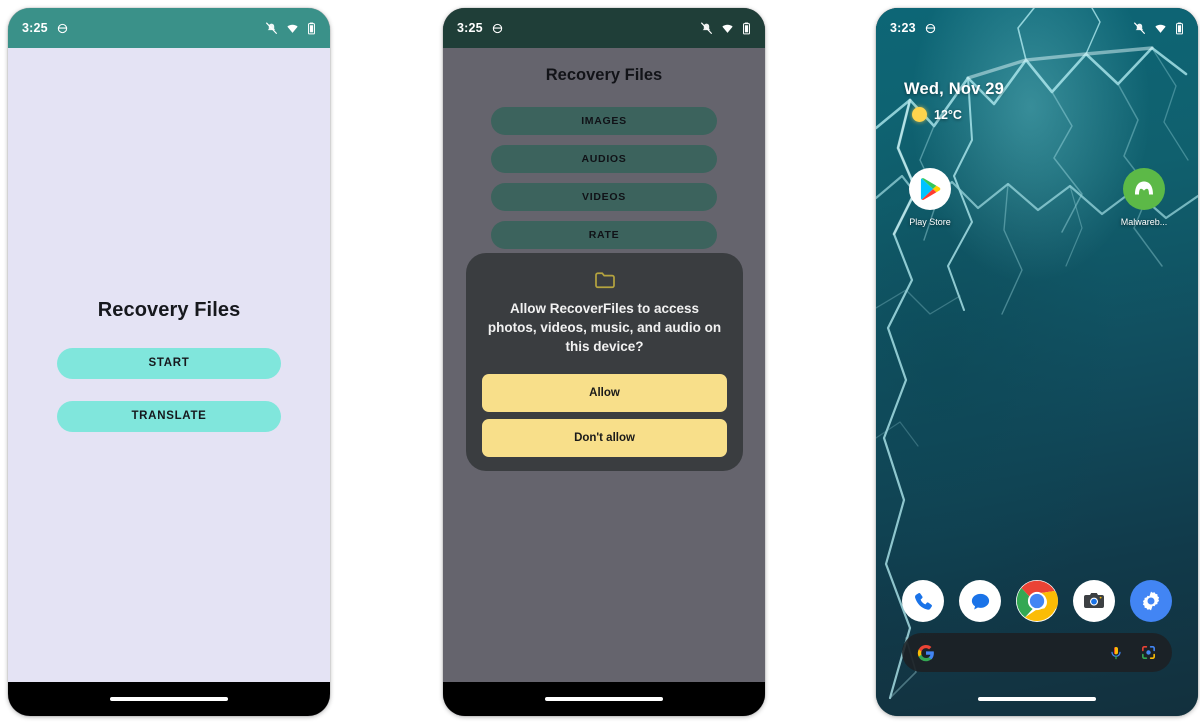  Describe the element at coordinates (604, 197) in the screenshot. I see `videos-button: VIDEOS` at that location.